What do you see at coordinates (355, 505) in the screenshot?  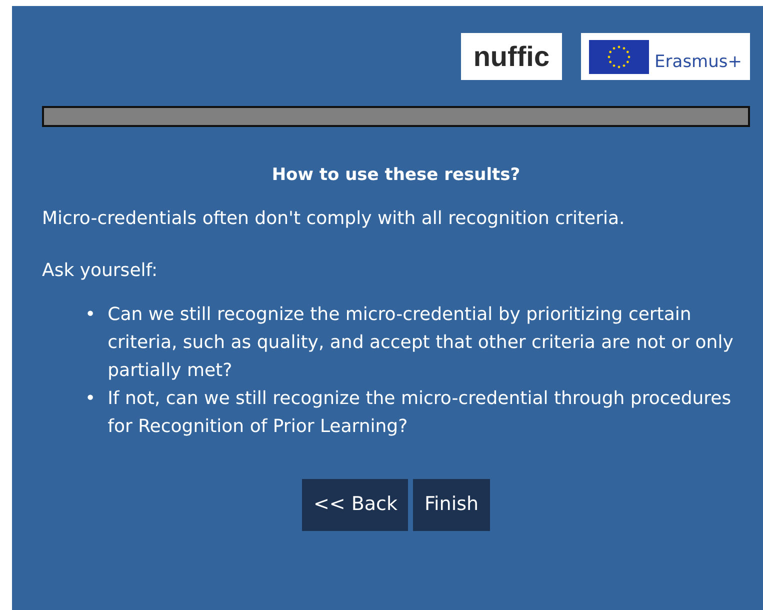 I see `back-button: << Back` at bounding box center [355, 505].